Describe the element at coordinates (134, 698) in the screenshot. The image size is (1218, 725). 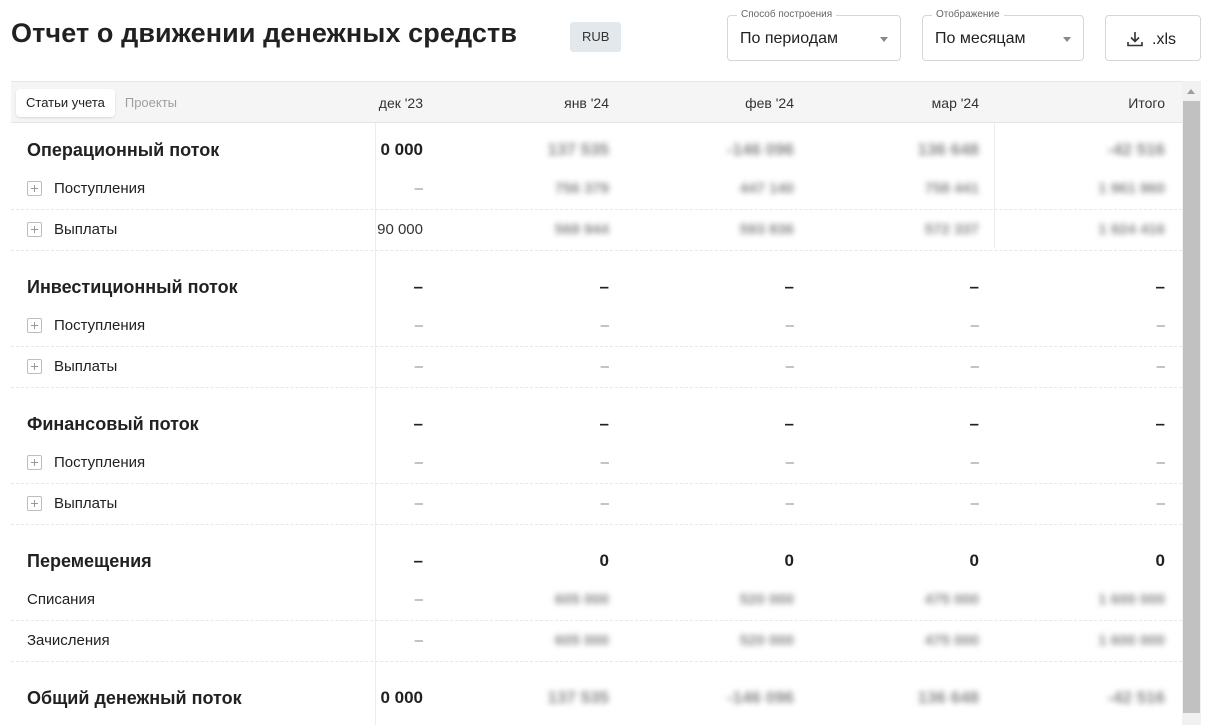
I see `total-title: Общий денежный поток` at that location.